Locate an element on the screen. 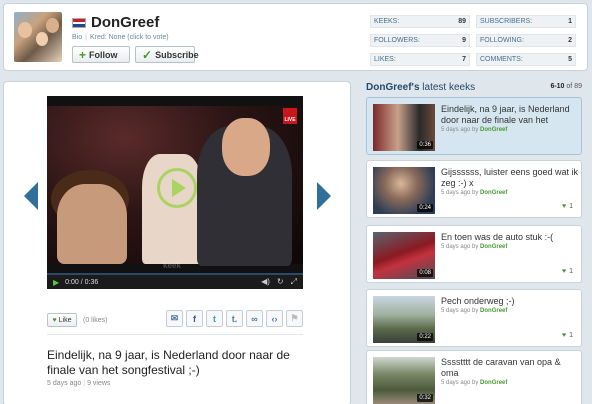 The height and width of the screenshot is (404, 592). avatar is located at coordinates (38, 37).